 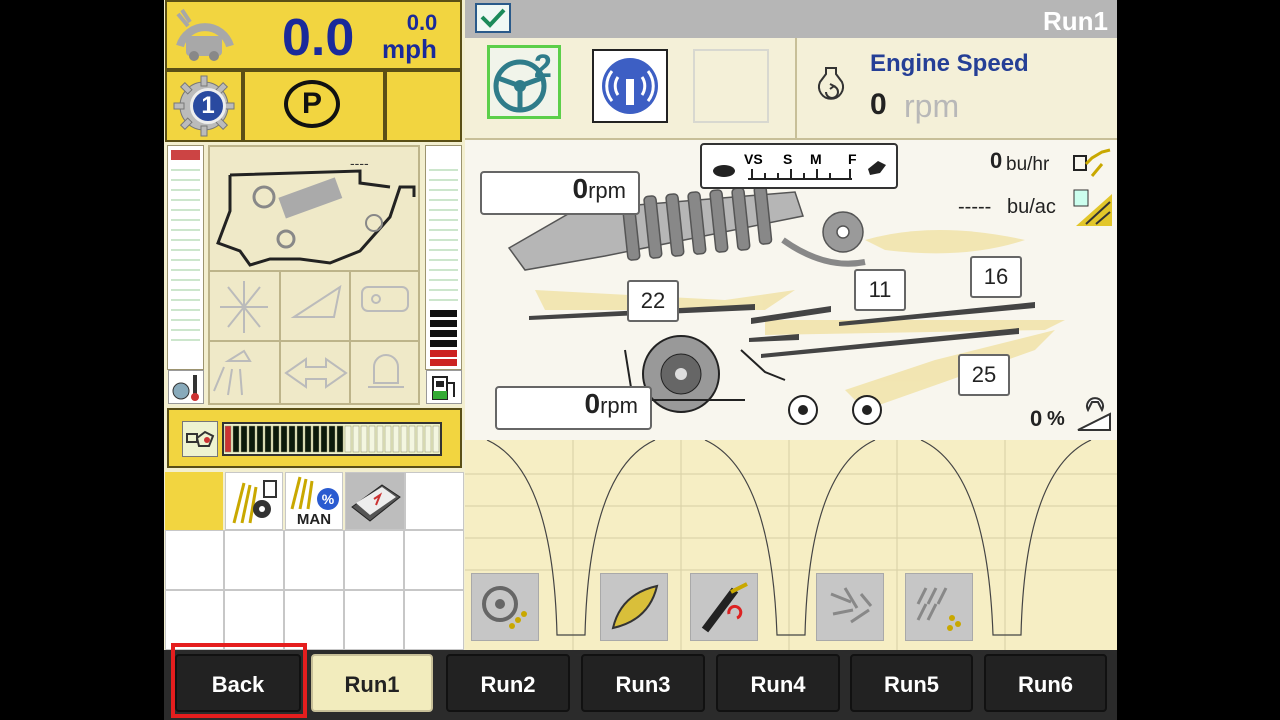 I want to click on yield-per-acre-unit: bu/ac, so click(x=1031, y=207).